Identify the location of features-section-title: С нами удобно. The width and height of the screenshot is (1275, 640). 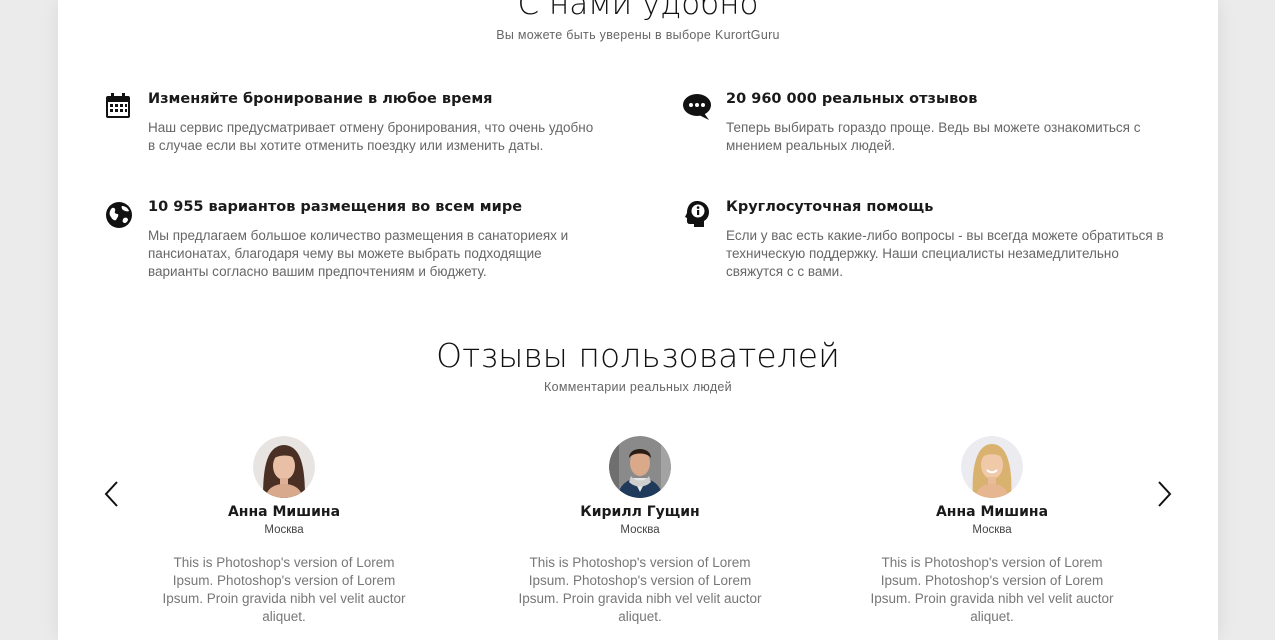
(638, 11).